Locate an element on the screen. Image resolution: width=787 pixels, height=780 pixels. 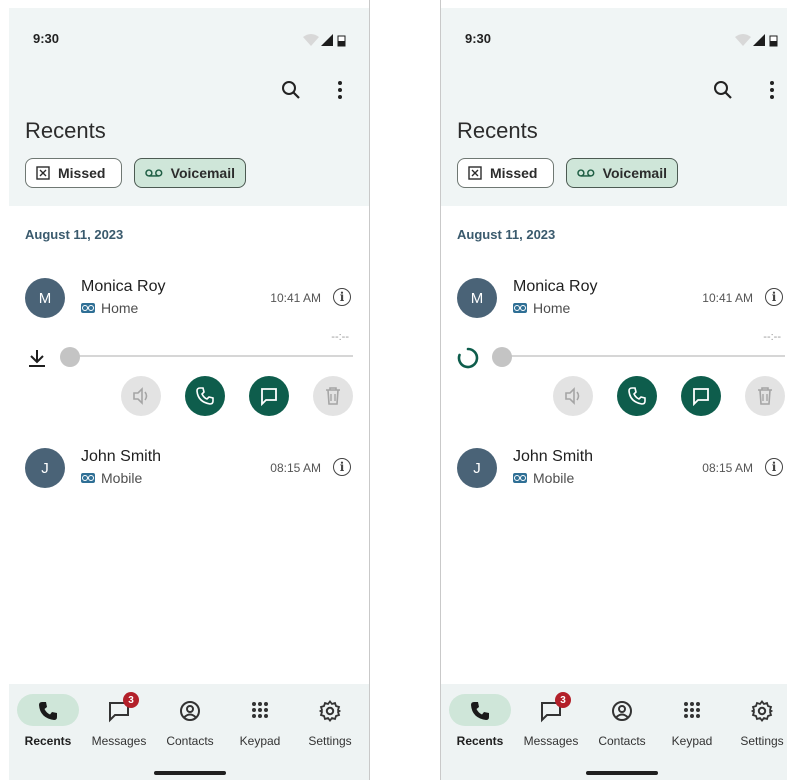
speaker-icon is located at coordinates (572, 396).